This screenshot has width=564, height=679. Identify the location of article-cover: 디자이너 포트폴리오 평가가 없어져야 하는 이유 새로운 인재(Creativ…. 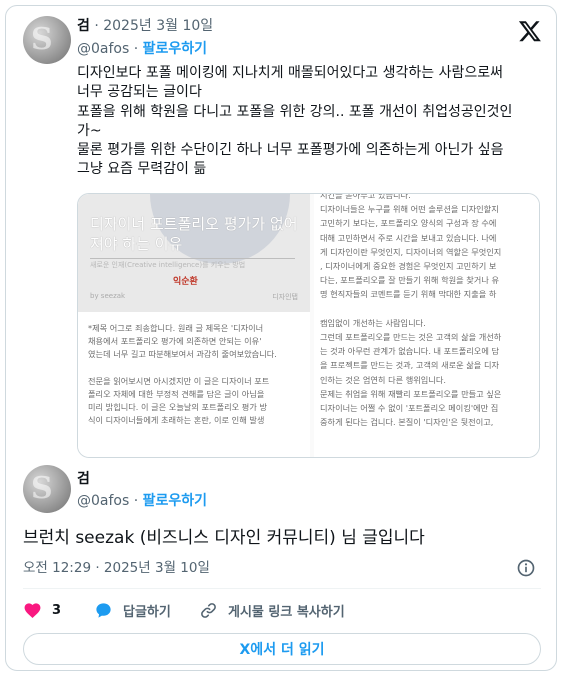
(194, 253).